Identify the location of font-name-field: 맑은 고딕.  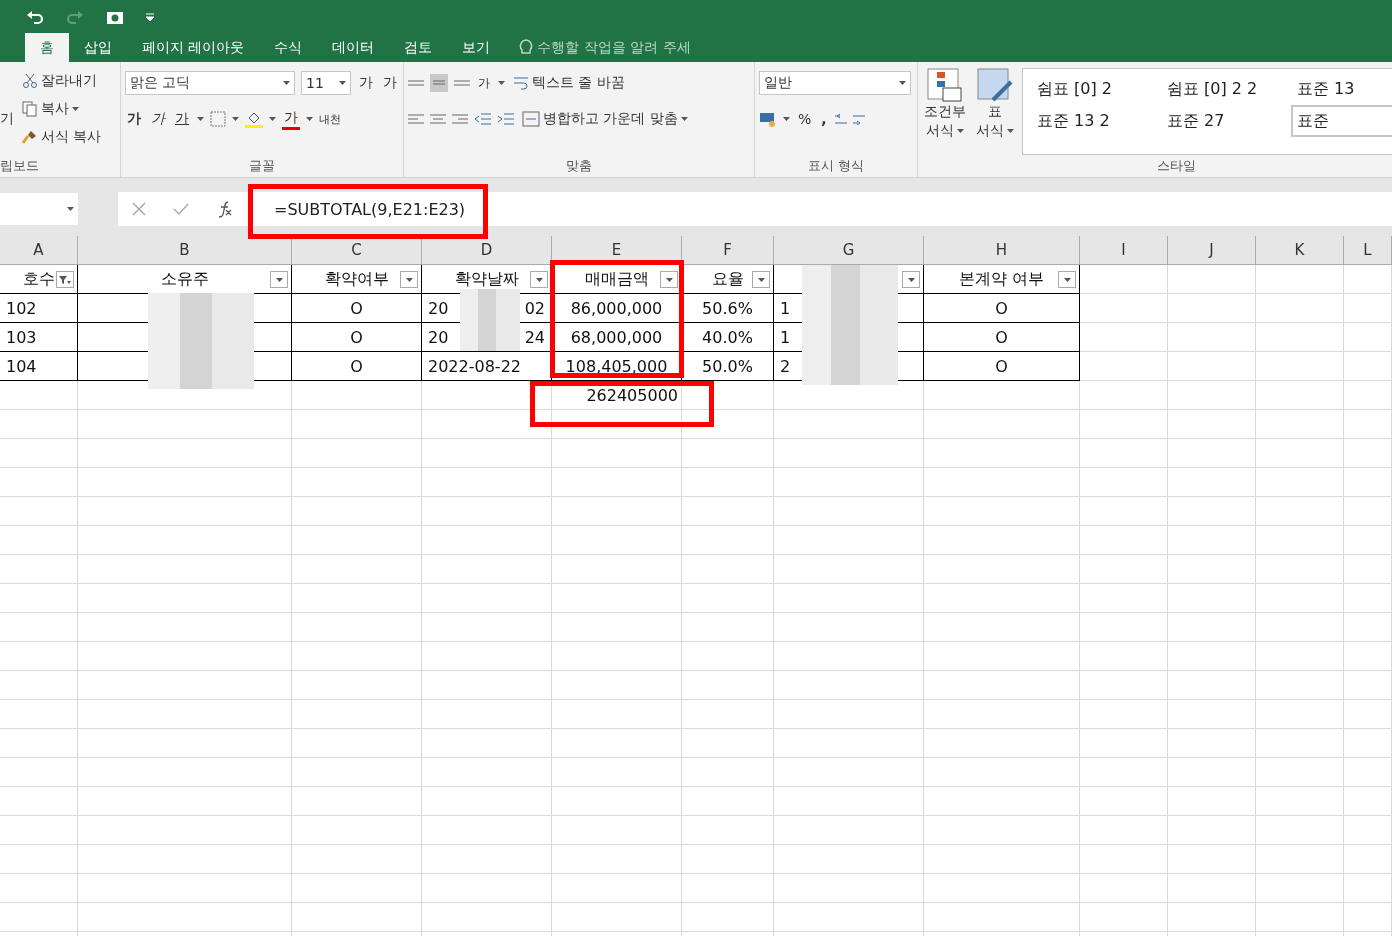
(210, 83).